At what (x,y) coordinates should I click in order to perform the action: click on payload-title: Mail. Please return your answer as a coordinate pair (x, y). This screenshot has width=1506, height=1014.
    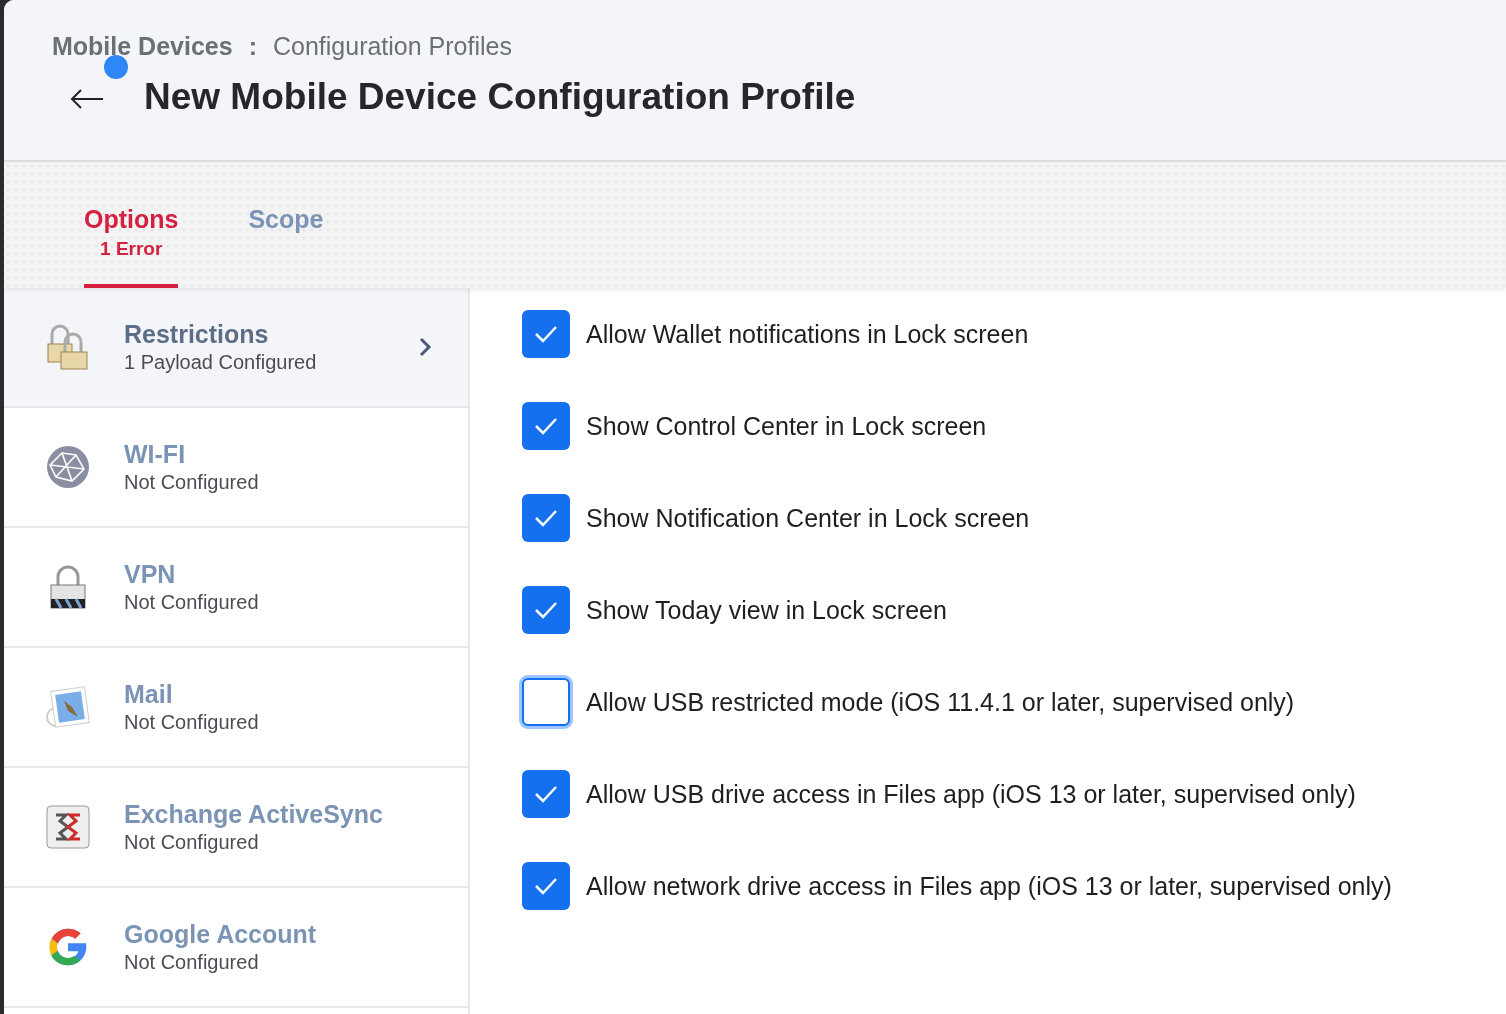
    Looking at the image, I should click on (149, 694).